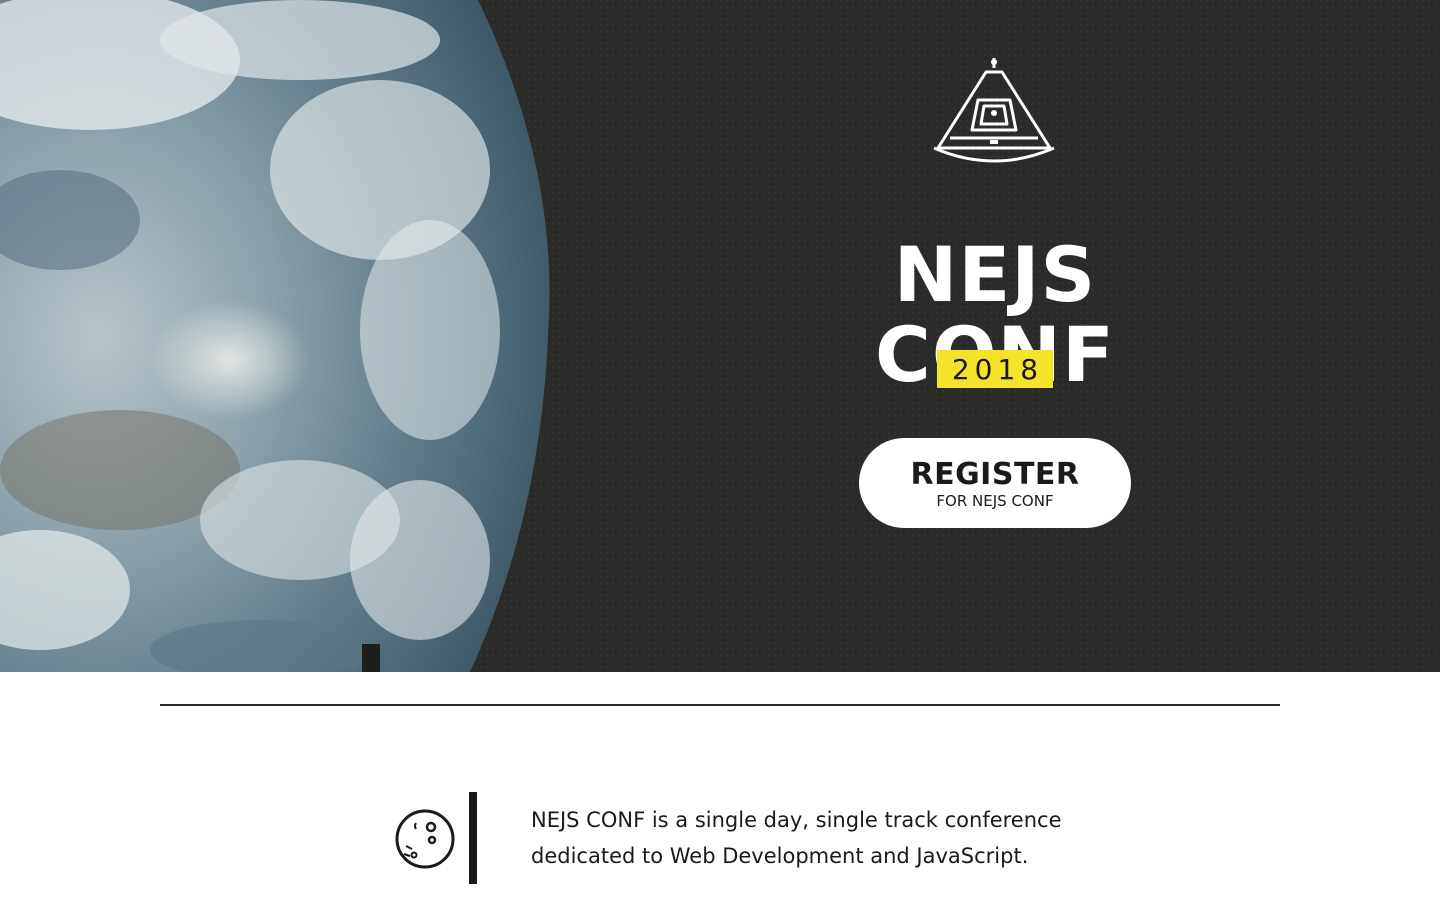 The image size is (1440, 900). I want to click on title-line-1: NEJS, so click(995, 274).